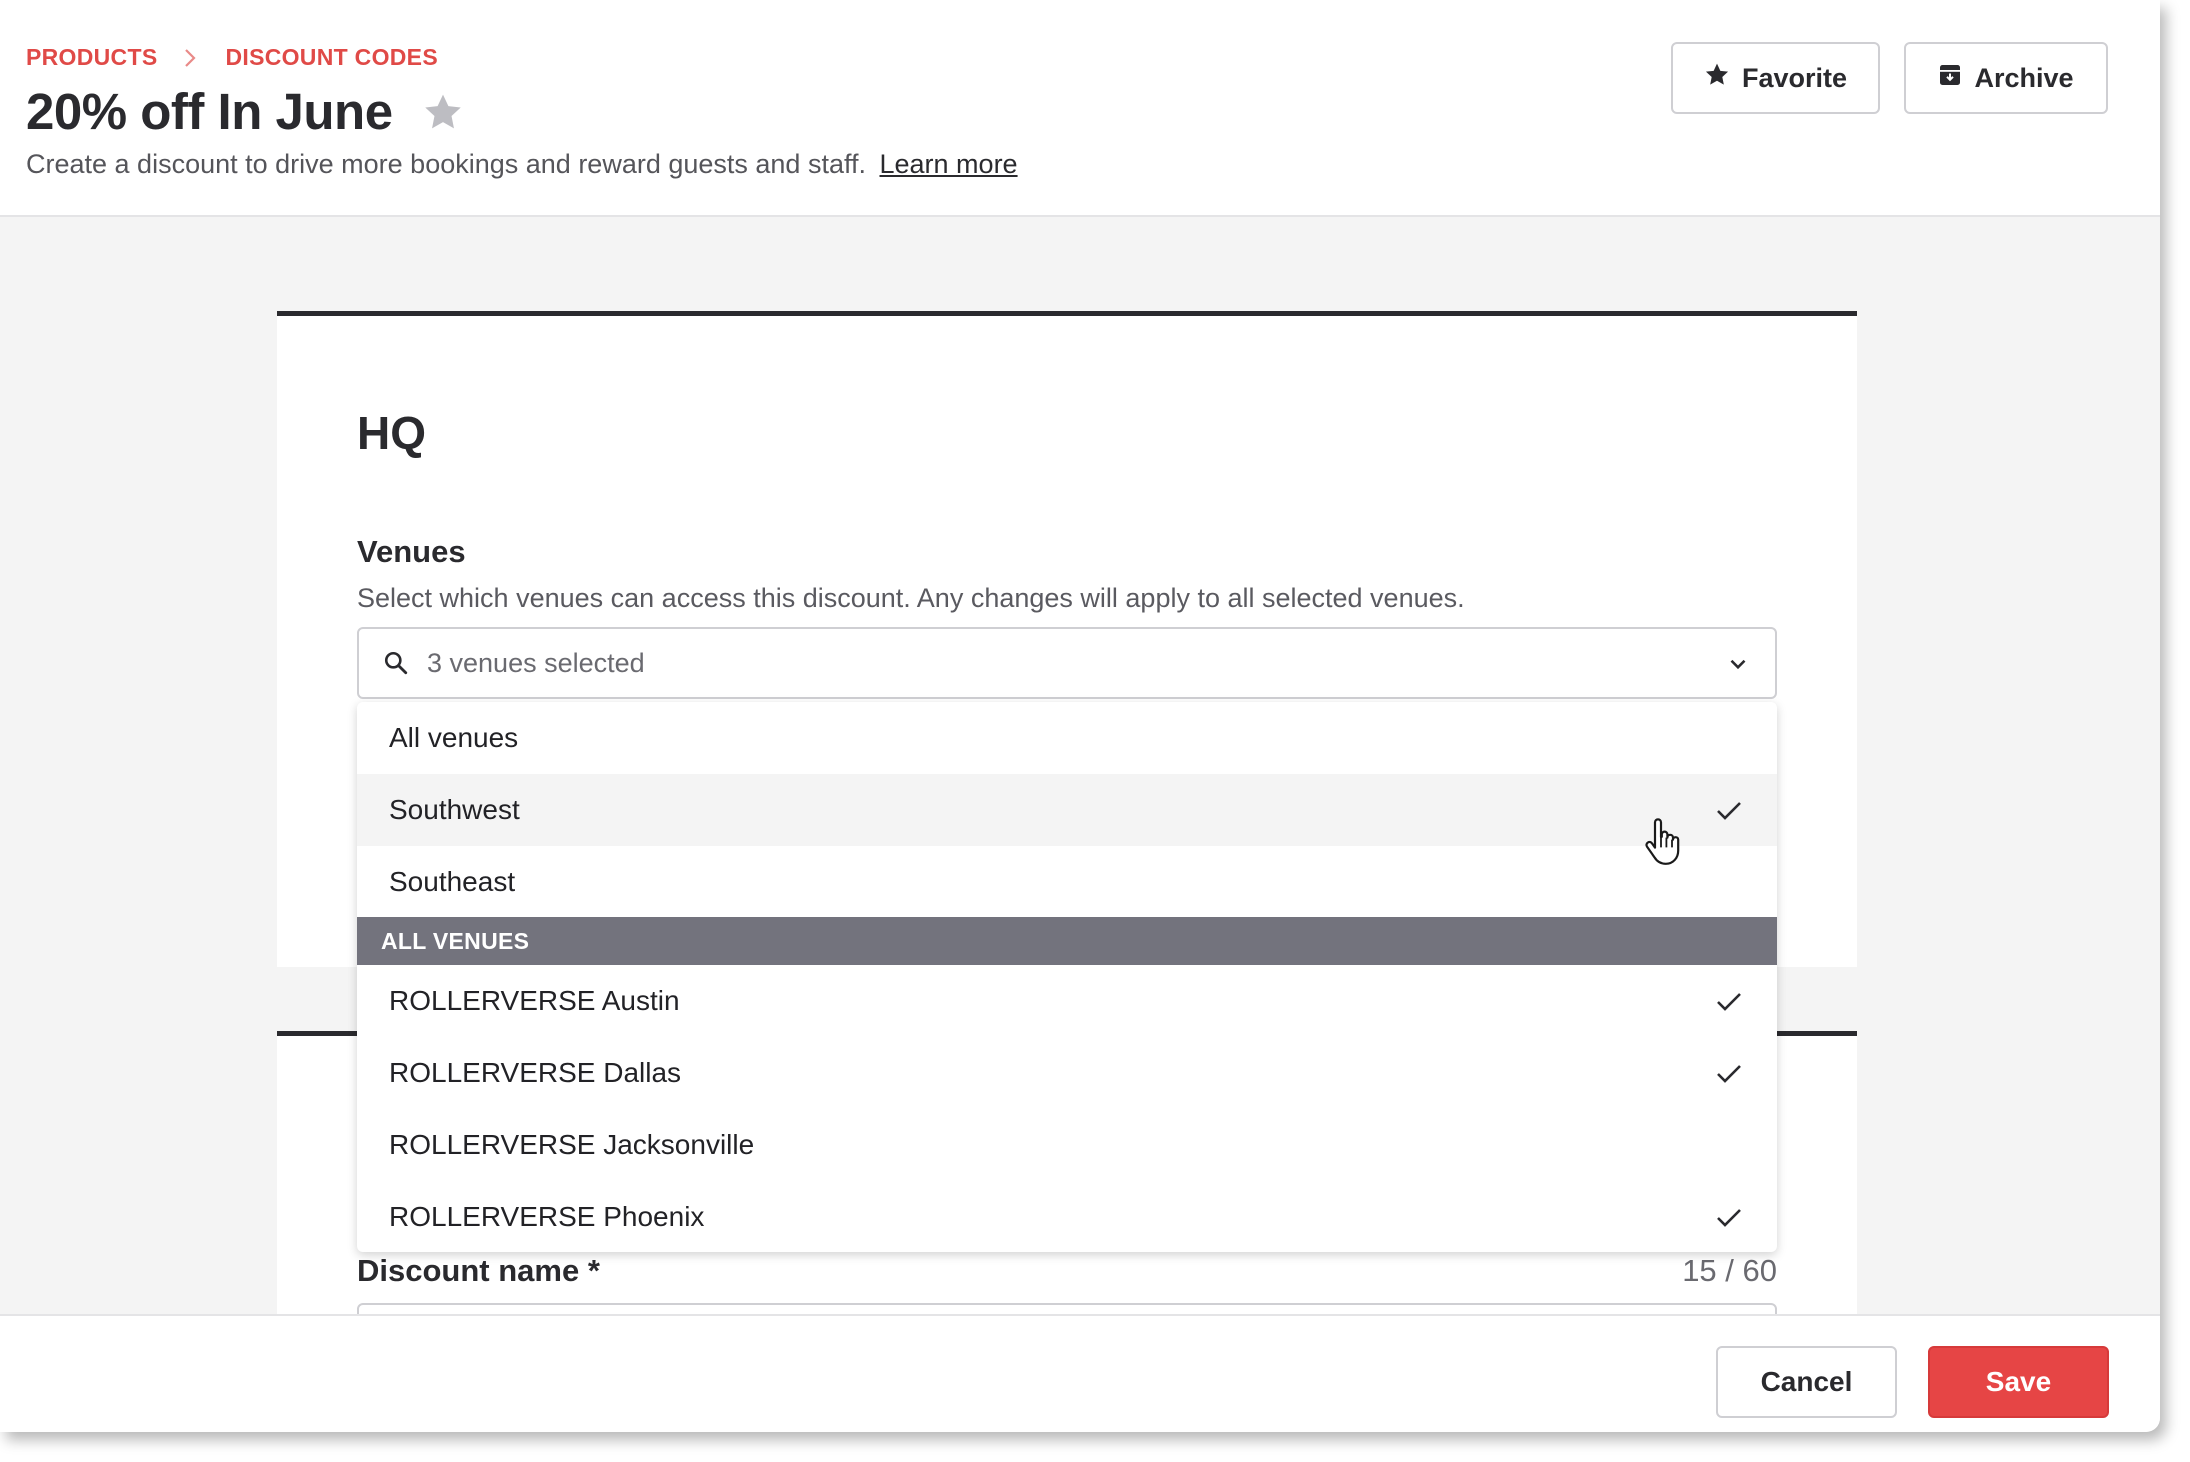 The width and height of the screenshot is (2190, 1462). I want to click on favorite-button: Favorite, so click(1775, 78).